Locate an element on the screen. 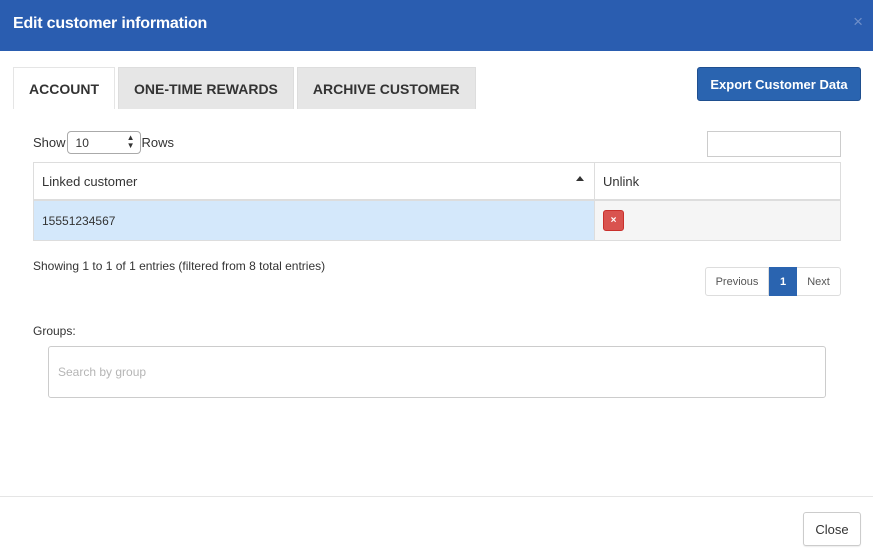 Image resolution: width=873 pixels, height=560 pixels. table-row: 15551234567 × is located at coordinates (437, 220).